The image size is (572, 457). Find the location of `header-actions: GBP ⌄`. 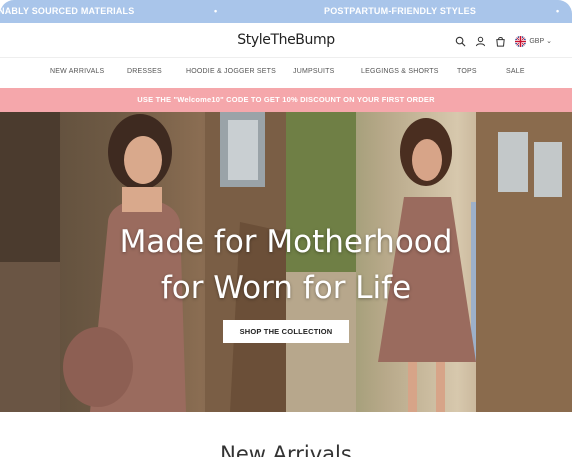

header-actions: GBP ⌄ is located at coordinates (503, 41).